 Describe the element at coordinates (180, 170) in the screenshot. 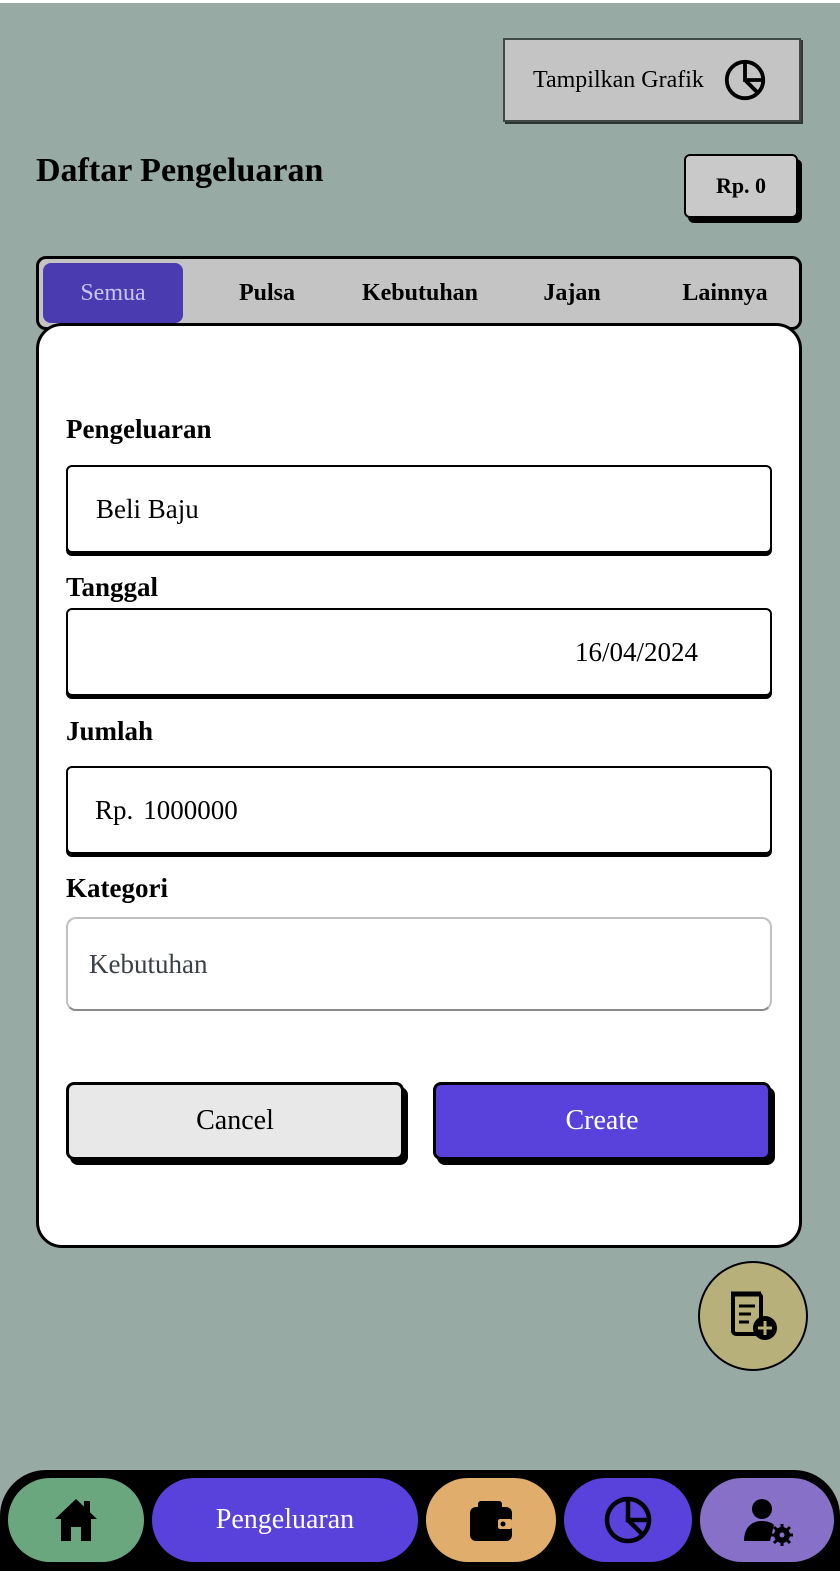

I see `page-title: Daftar Pengeluaran` at that location.